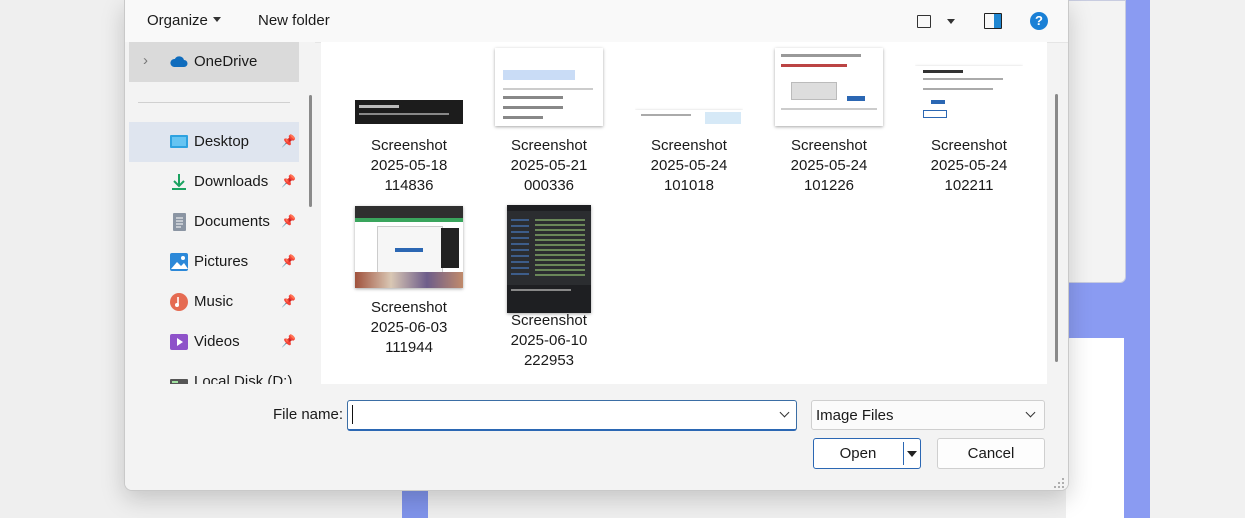 This screenshot has width=1245, height=518. I want to click on preview-pane-icon, so click(993, 21).